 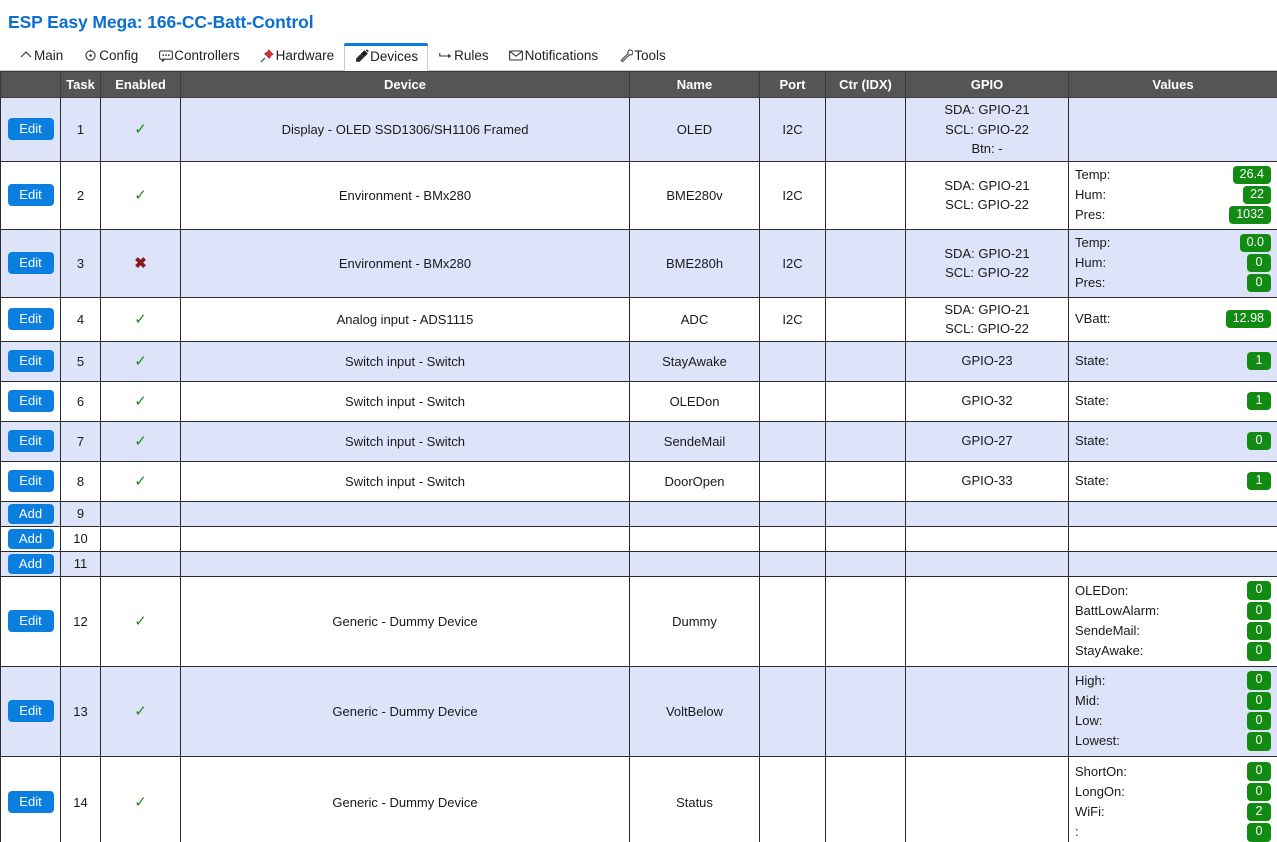 What do you see at coordinates (792, 84) in the screenshot?
I see `column-header-port: Port` at bounding box center [792, 84].